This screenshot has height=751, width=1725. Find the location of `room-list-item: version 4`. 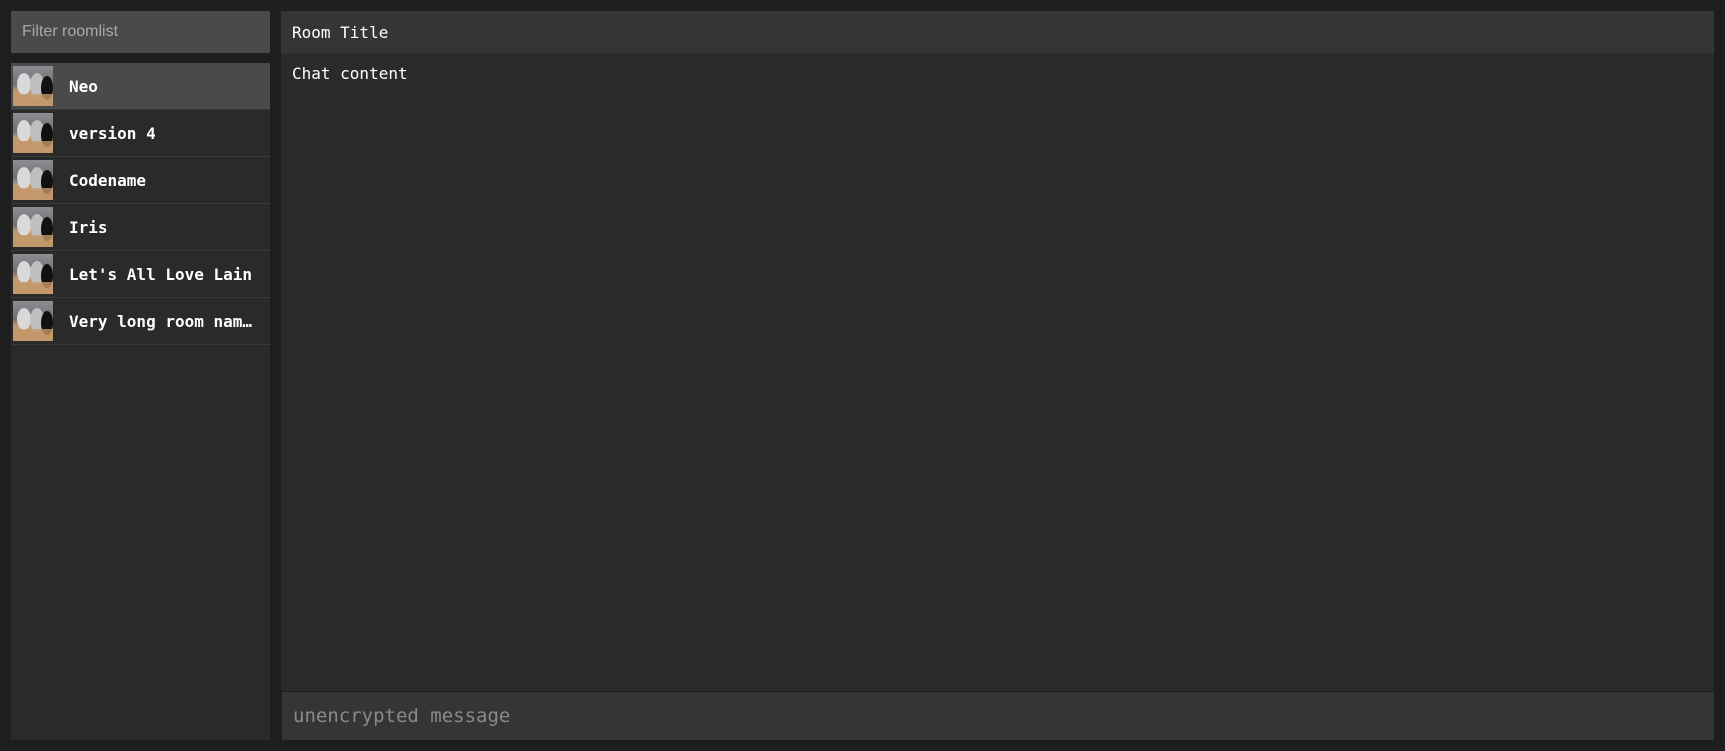

room-list-item: version 4 is located at coordinates (140, 133).